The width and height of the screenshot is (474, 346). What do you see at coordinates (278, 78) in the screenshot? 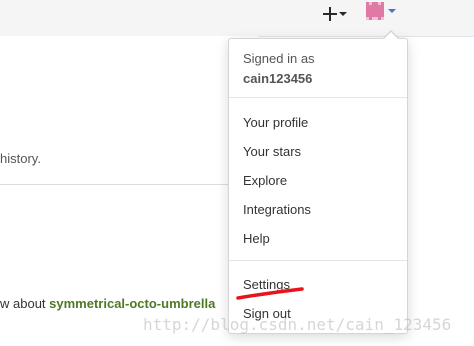
I see `signed-in-username: cain123456` at bounding box center [278, 78].